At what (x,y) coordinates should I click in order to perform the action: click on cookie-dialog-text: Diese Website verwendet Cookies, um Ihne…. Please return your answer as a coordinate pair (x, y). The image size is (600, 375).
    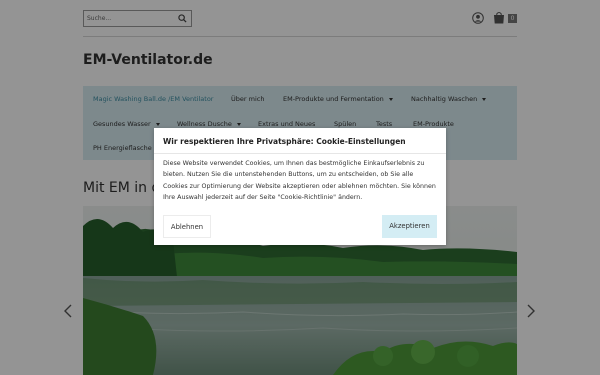
    Looking at the image, I should click on (299, 181).